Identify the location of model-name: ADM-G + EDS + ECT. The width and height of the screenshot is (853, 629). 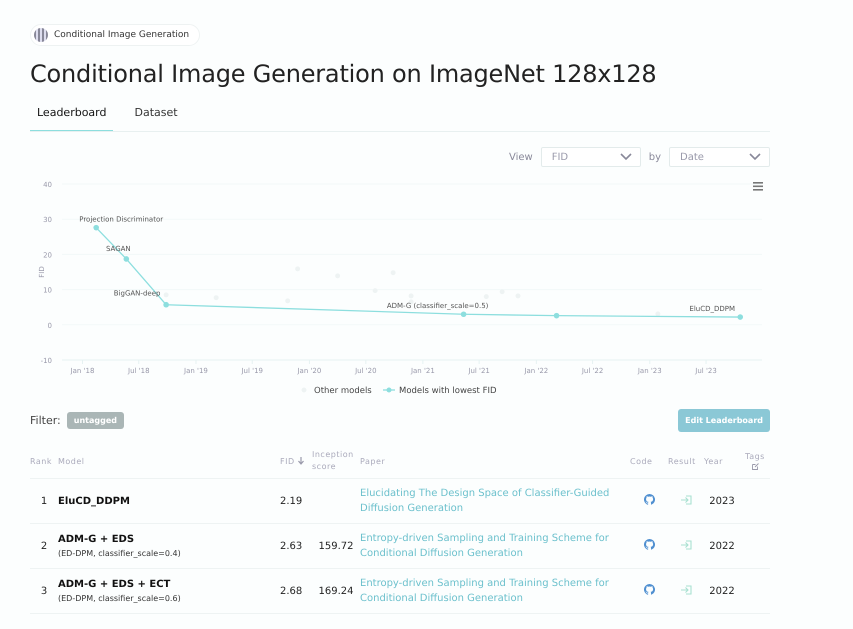
(169, 584).